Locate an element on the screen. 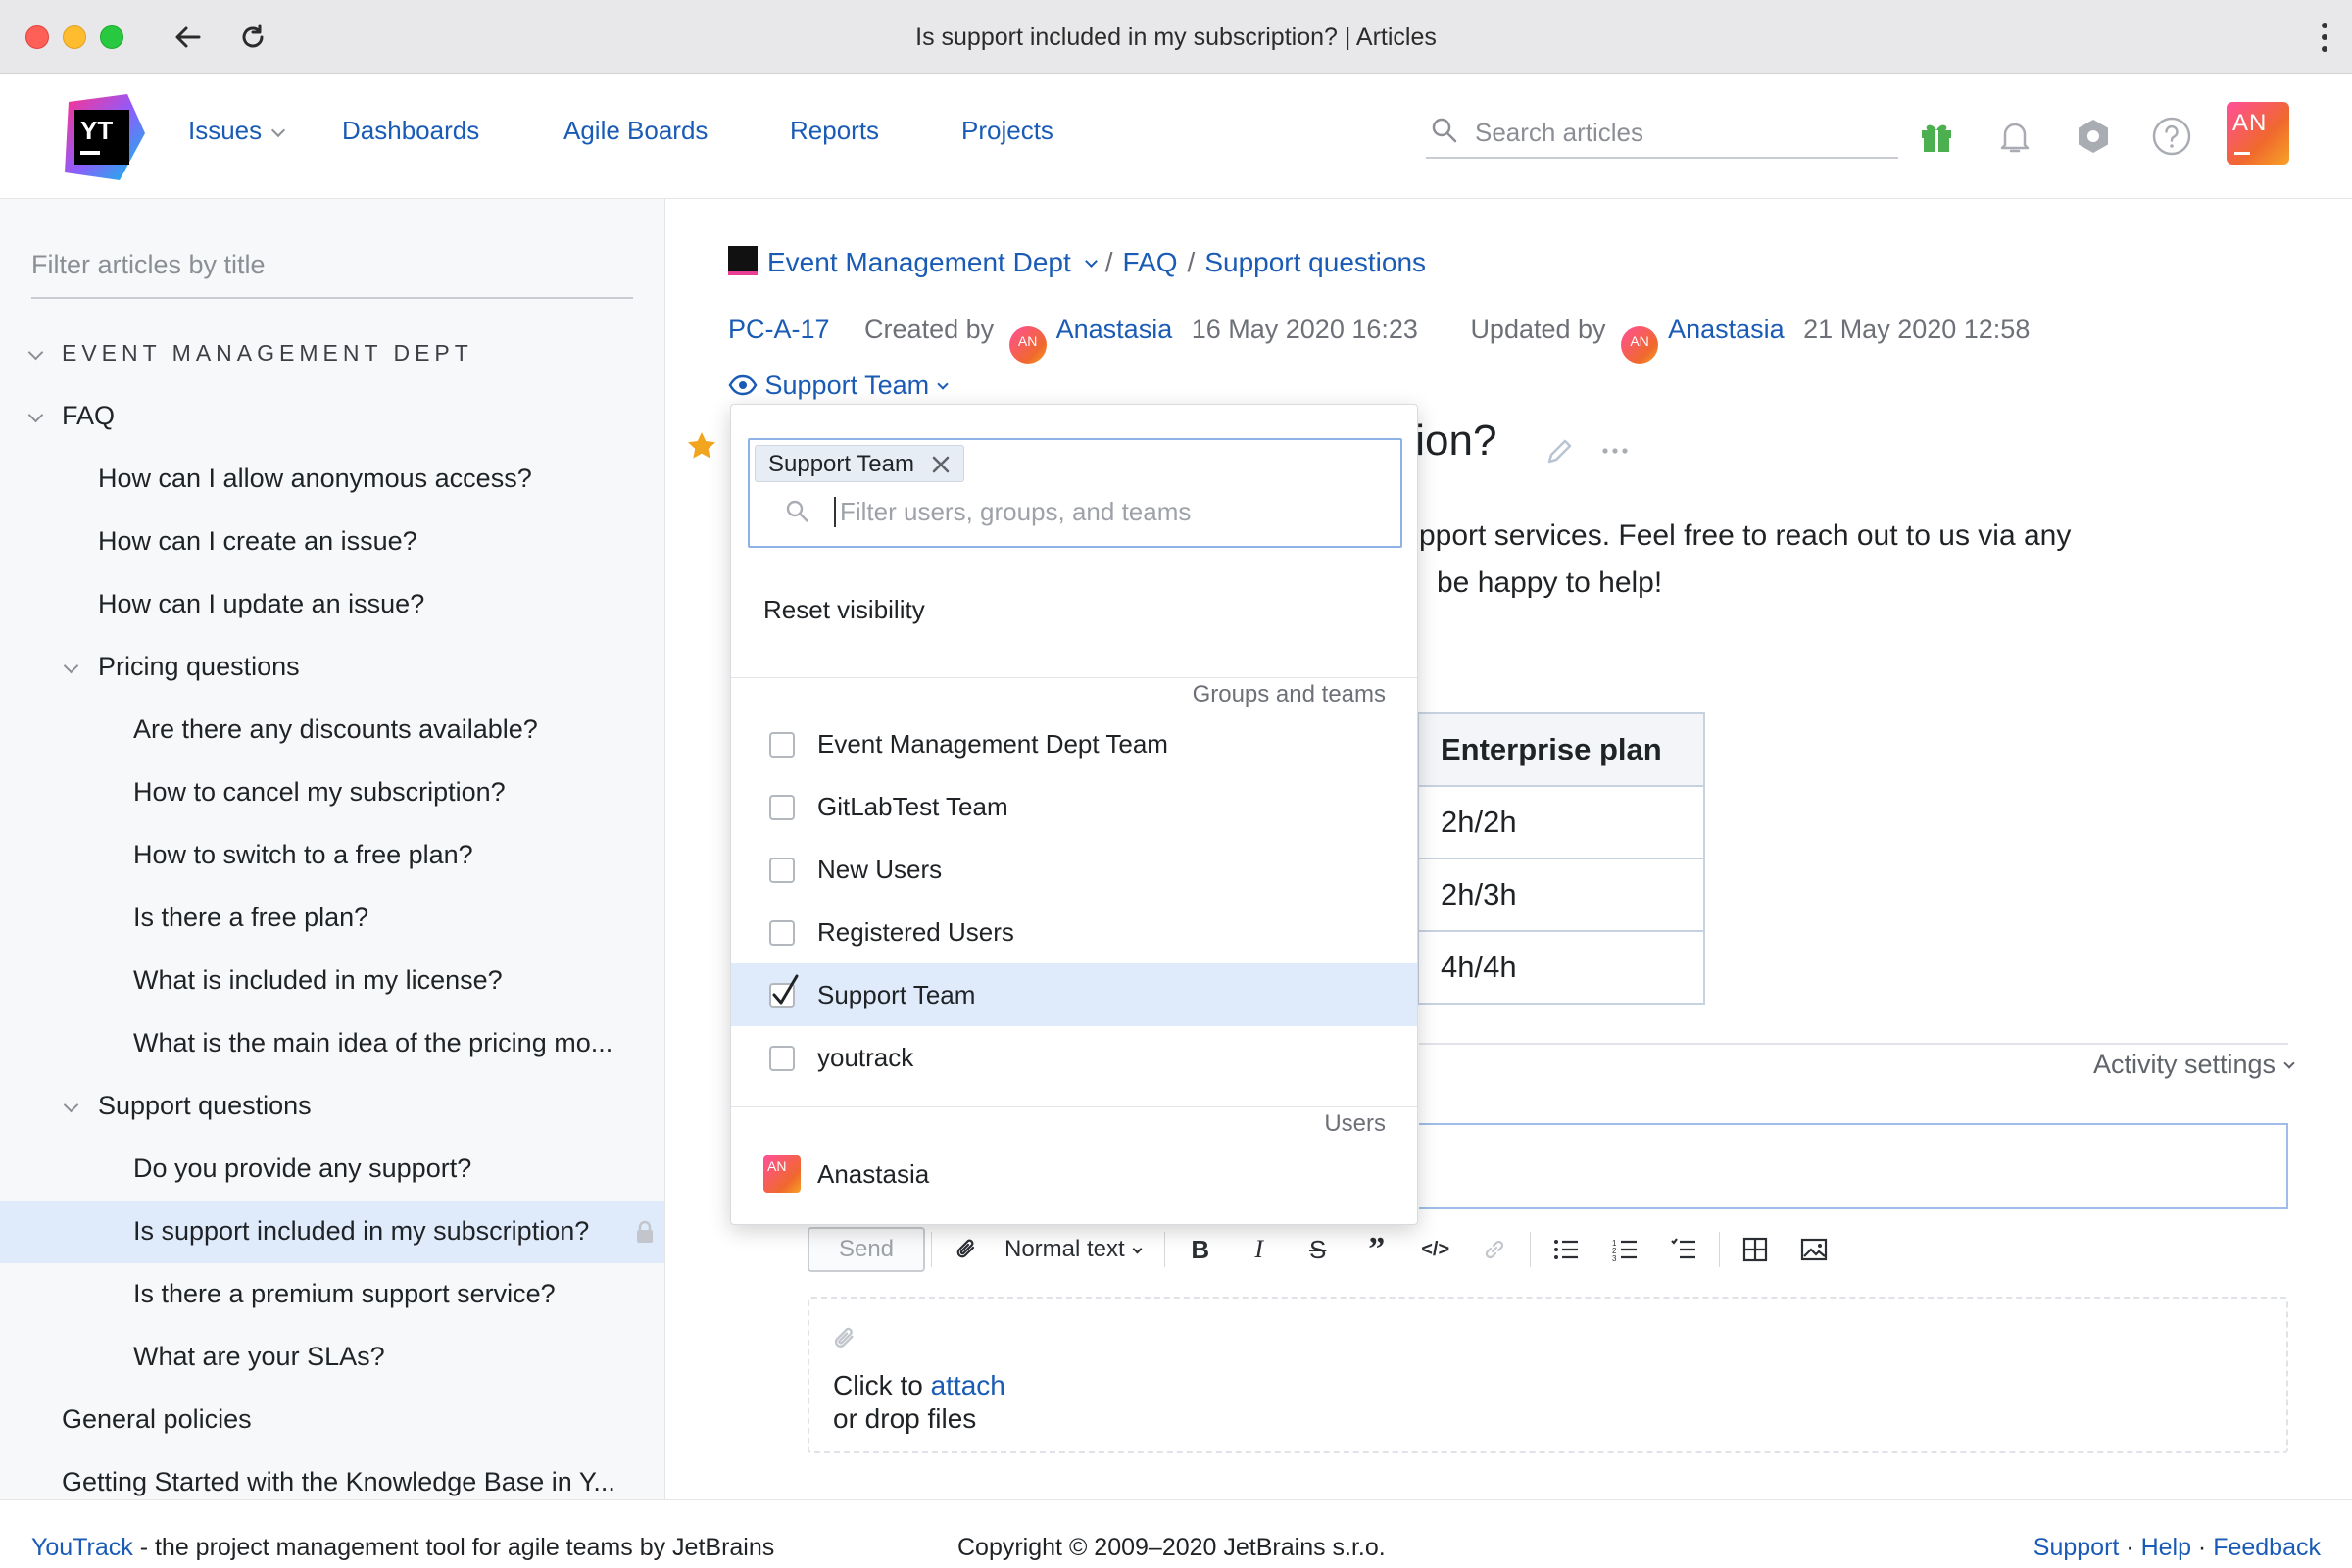 The image size is (2352, 1568). tree-item: General policies is located at coordinates (332, 1420).